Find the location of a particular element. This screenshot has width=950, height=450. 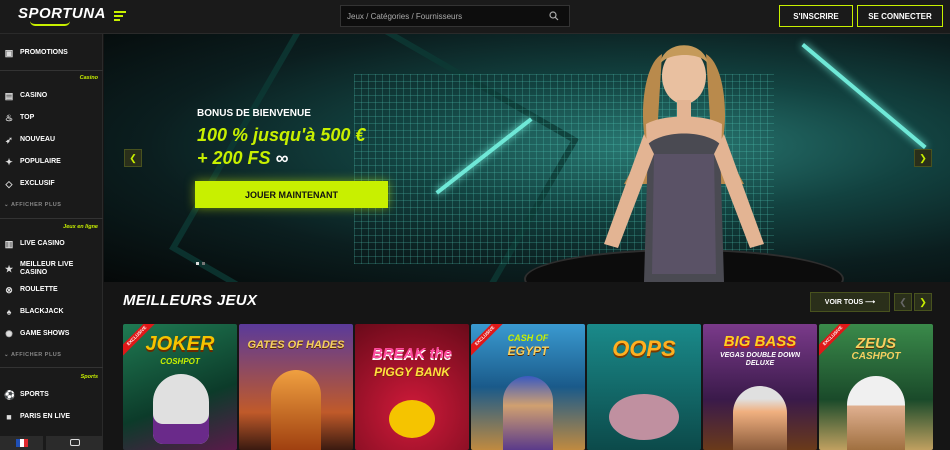

game-subtitle: CASHPOT is located at coordinates (876, 356).